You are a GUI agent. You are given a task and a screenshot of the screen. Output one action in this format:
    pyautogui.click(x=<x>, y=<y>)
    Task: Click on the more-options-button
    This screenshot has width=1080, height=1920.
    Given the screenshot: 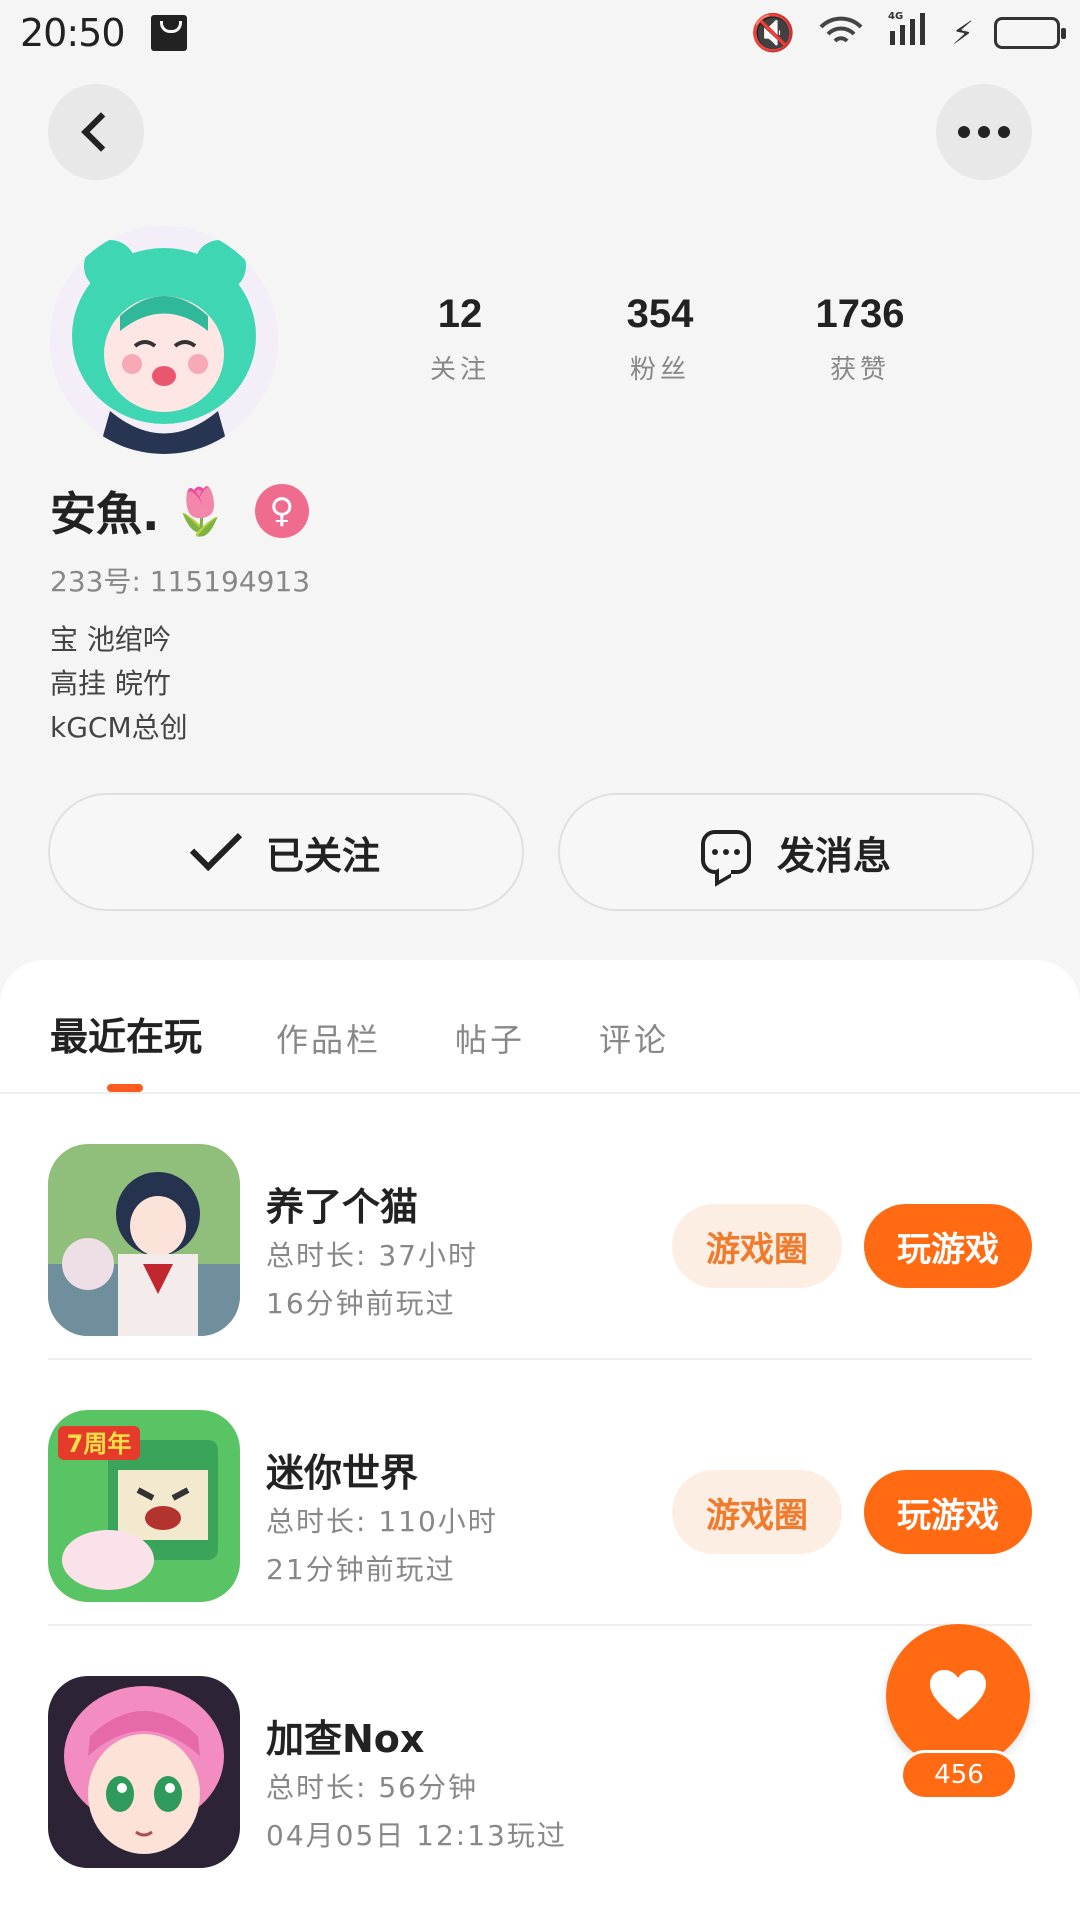 What is the action you would take?
    pyautogui.click(x=984, y=132)
    